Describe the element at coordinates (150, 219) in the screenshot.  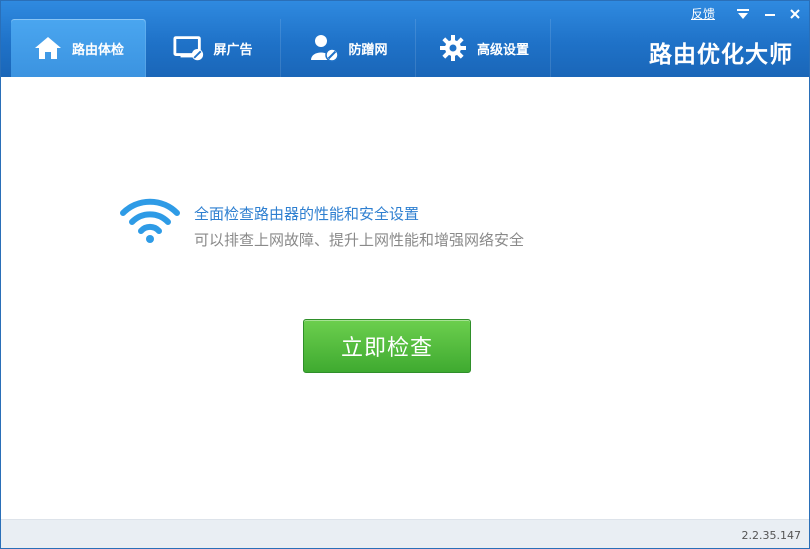
I see `wifi-icon` at that location.